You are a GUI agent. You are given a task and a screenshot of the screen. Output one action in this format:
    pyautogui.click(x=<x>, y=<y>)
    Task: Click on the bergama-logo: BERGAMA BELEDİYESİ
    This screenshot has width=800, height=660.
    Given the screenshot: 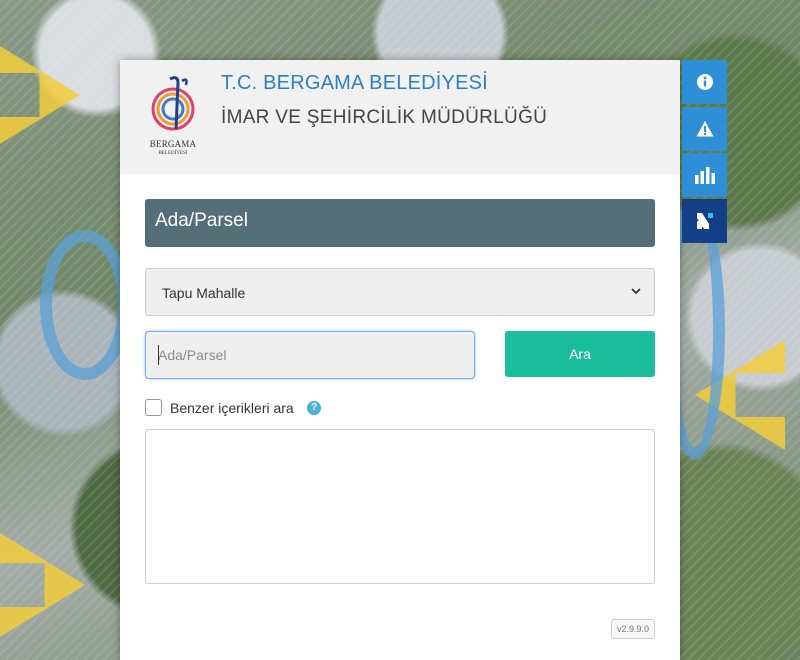 What is the action you would take?
    pyautogui.click(x=173, y=116)
    